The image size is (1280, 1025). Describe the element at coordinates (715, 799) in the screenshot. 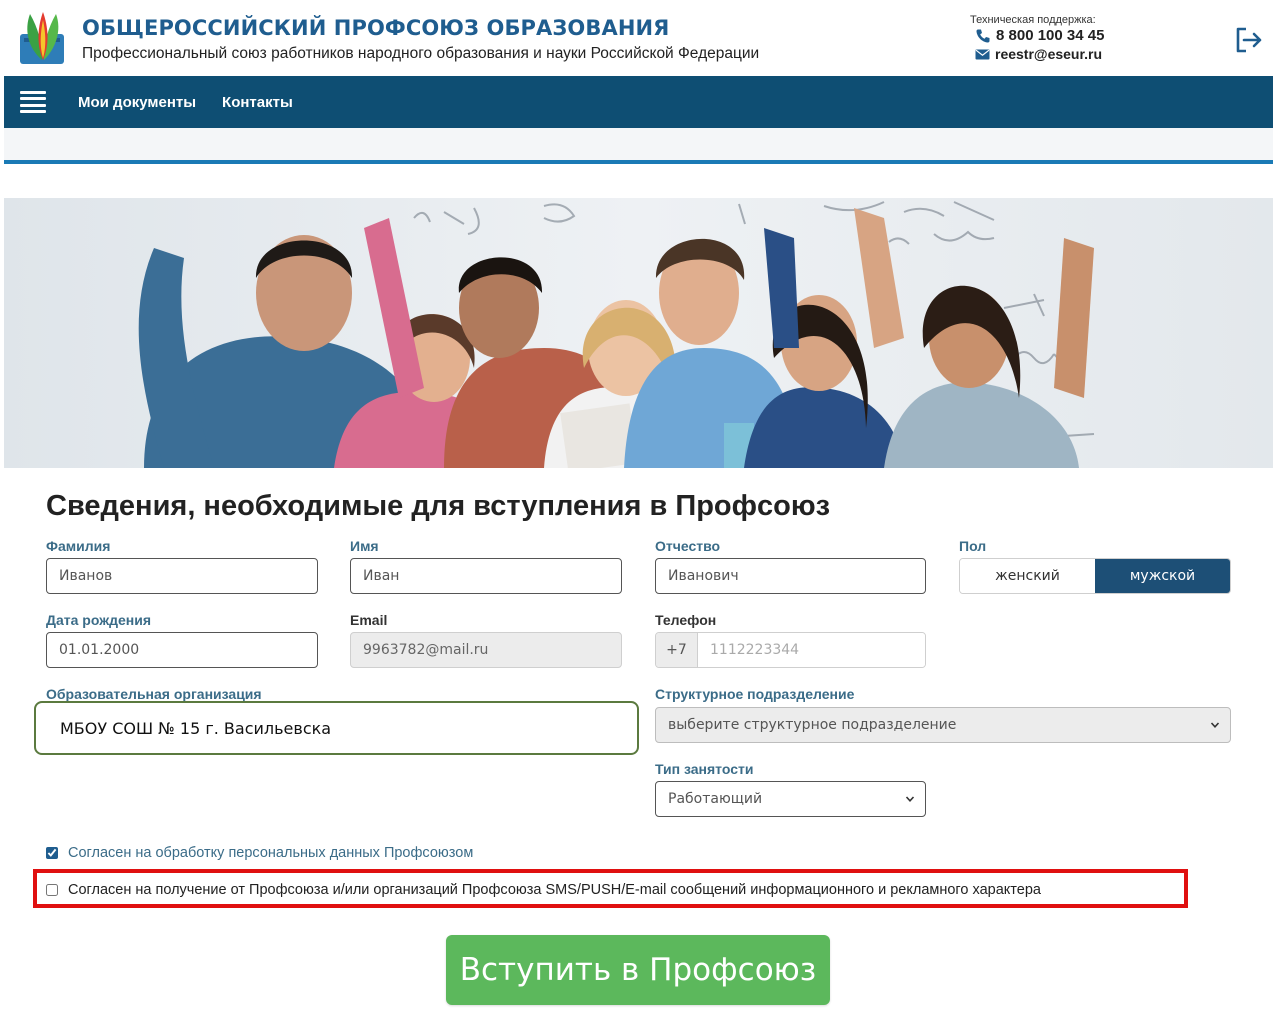

I see `employment-select-value: Работающий` at that location.